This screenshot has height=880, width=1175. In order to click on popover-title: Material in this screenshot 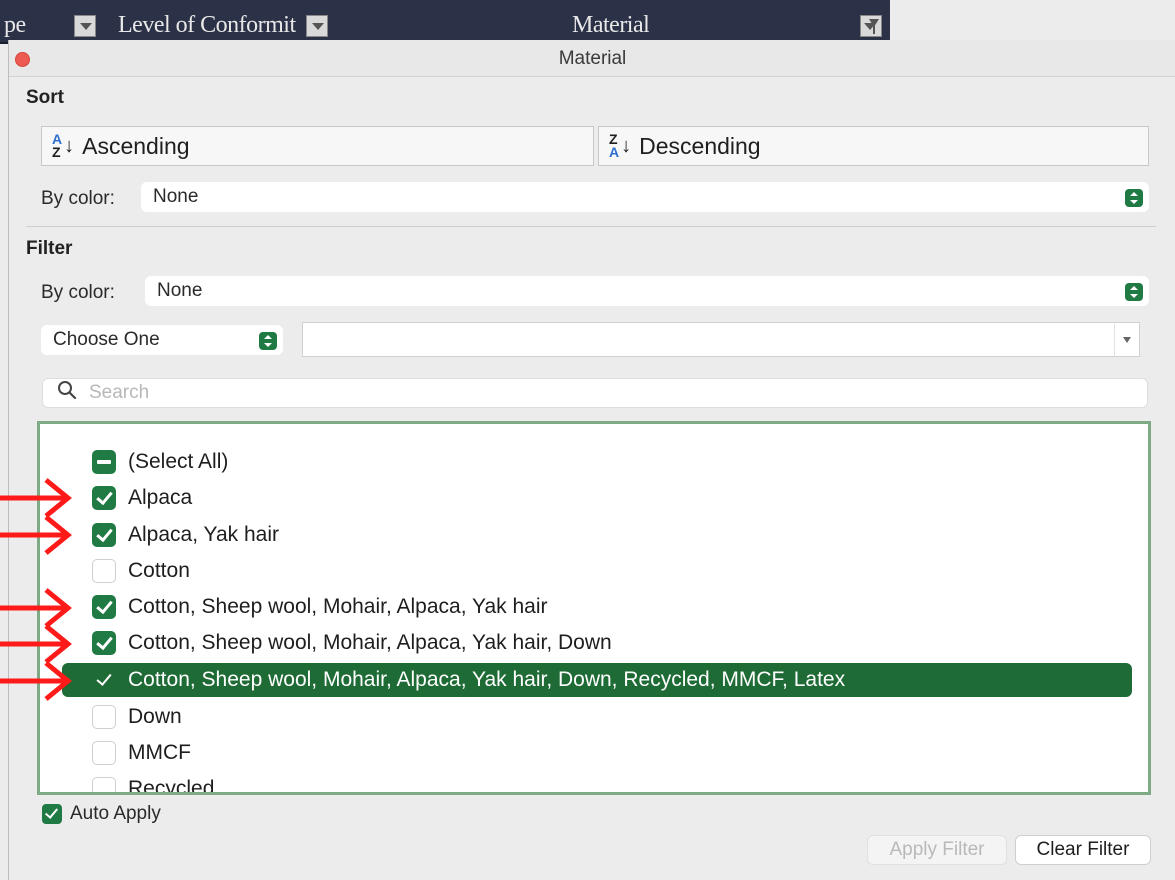, I will do `click(592, 58)`.